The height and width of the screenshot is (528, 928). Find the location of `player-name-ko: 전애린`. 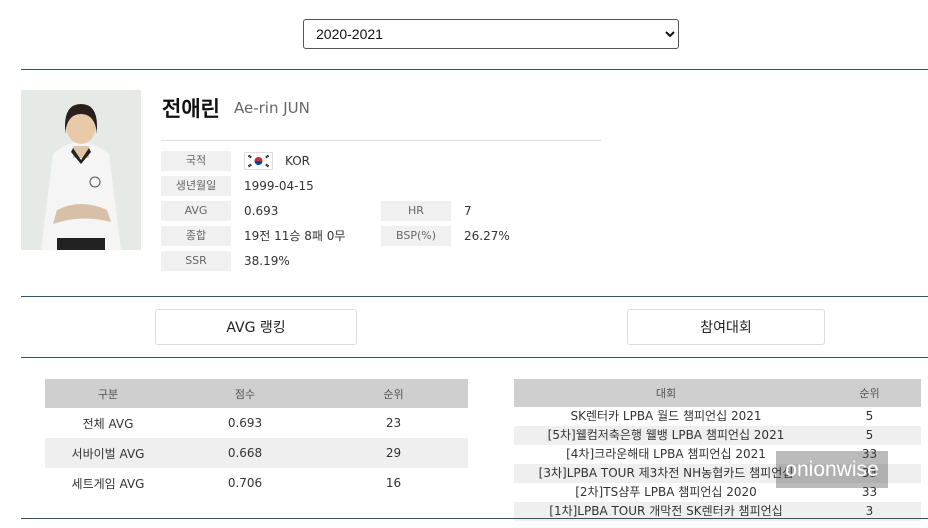

player-name-ko: 전애린 is located at coordinates (191, 109).